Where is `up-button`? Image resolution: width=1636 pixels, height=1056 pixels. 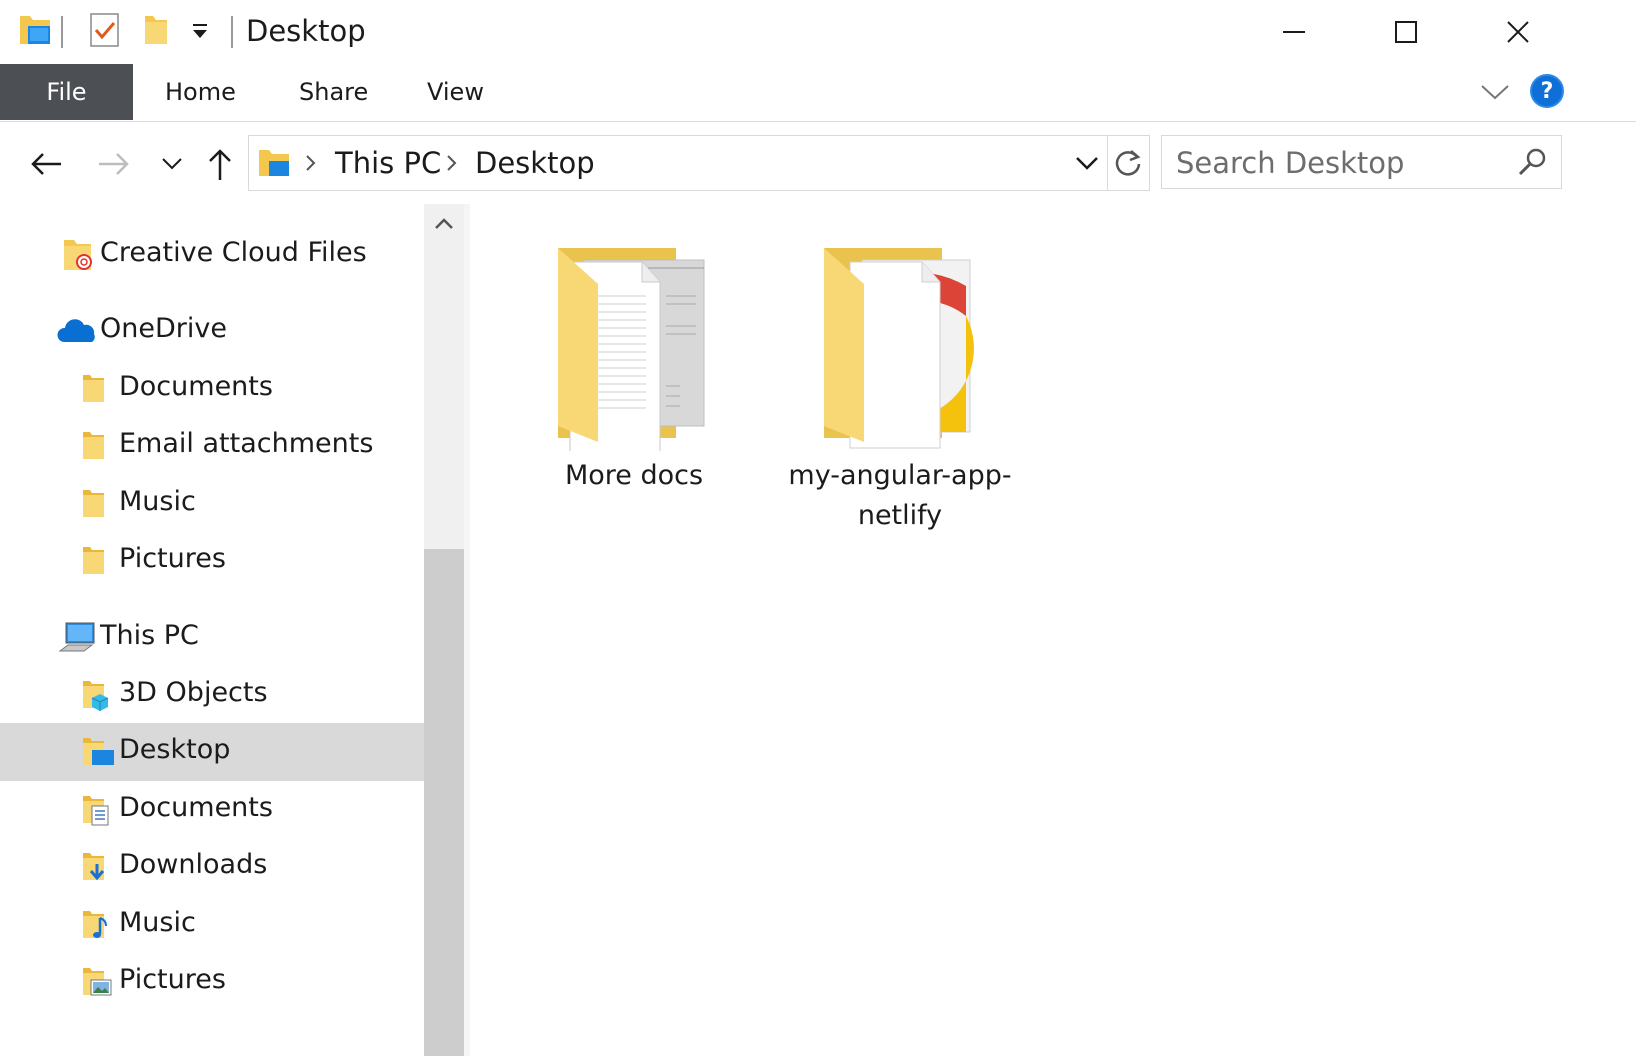
up-button is located at coordinates (220, 164).